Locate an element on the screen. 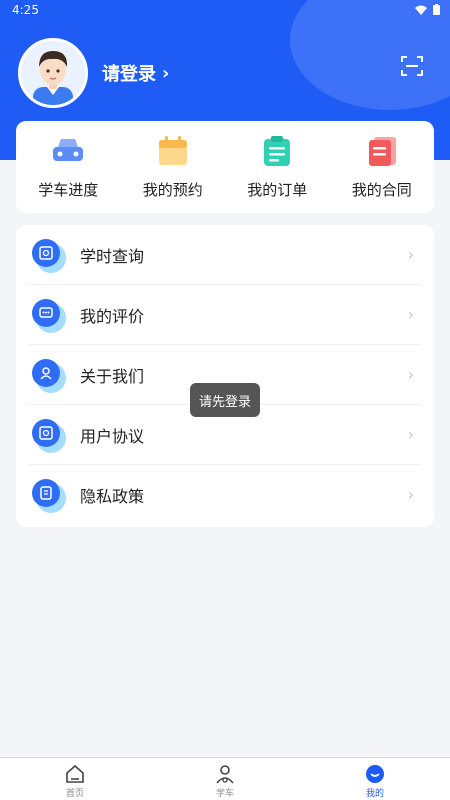 This screenshot has height=800, width=450. avatar is located at coordinates (53, 73).